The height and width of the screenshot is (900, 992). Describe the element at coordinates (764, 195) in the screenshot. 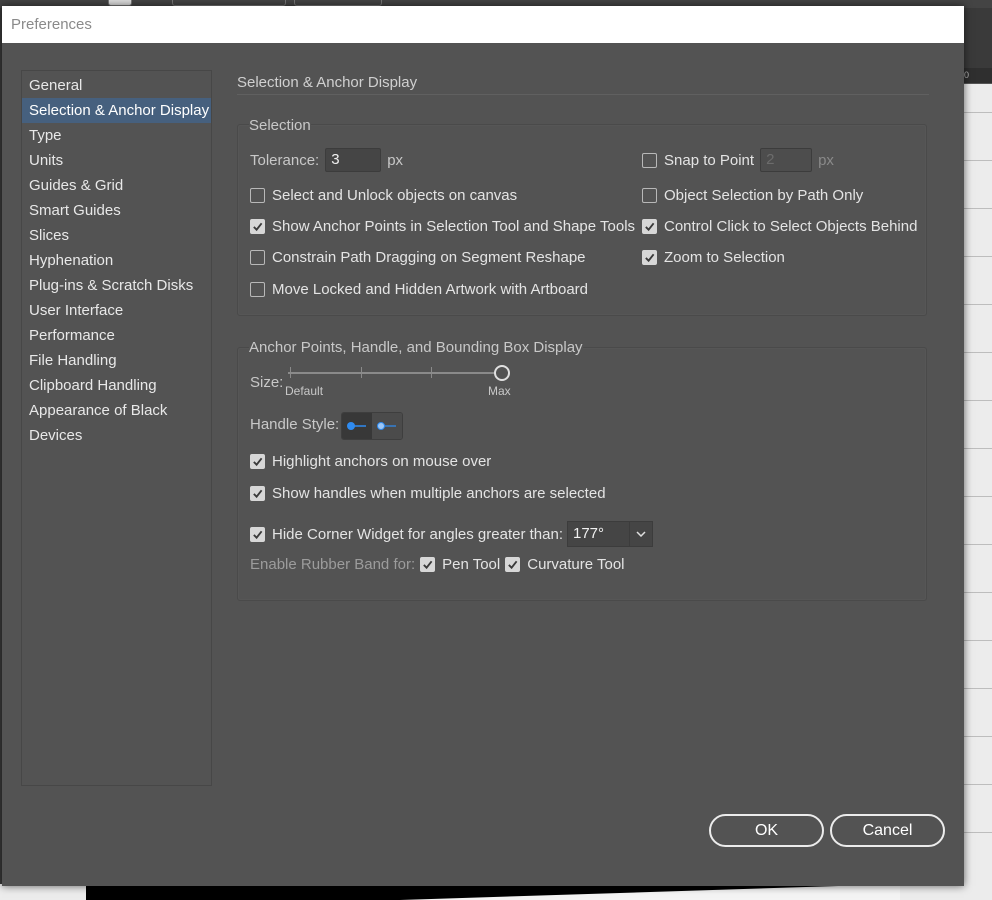

I see `object-by-path-label: Object Selection by Path Only` at that location.